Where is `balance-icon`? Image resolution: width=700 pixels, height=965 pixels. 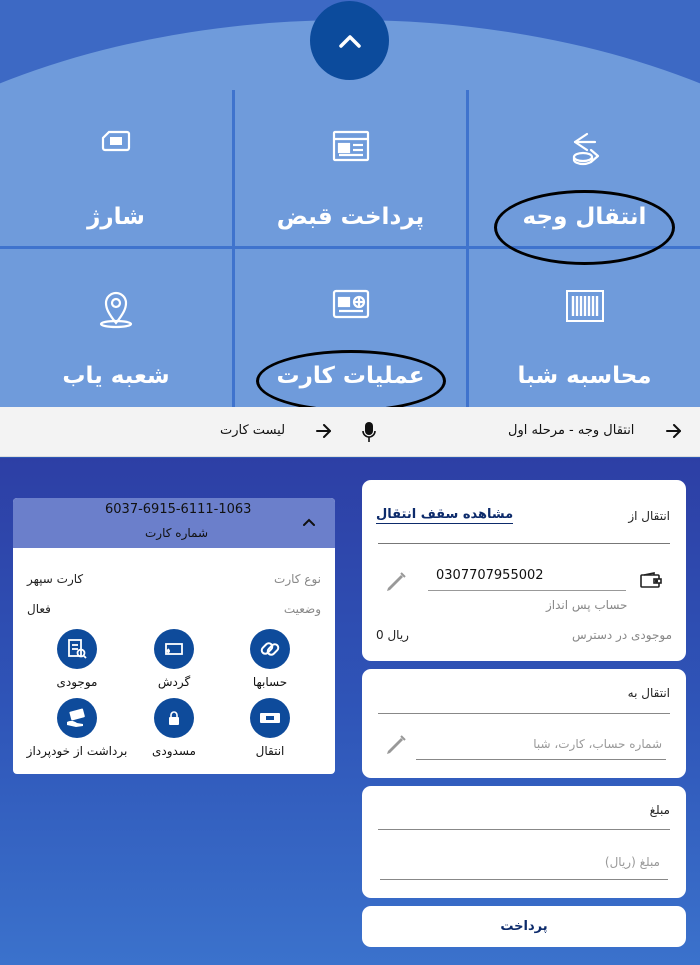
balance-icon is located at coordinates (77, 649).